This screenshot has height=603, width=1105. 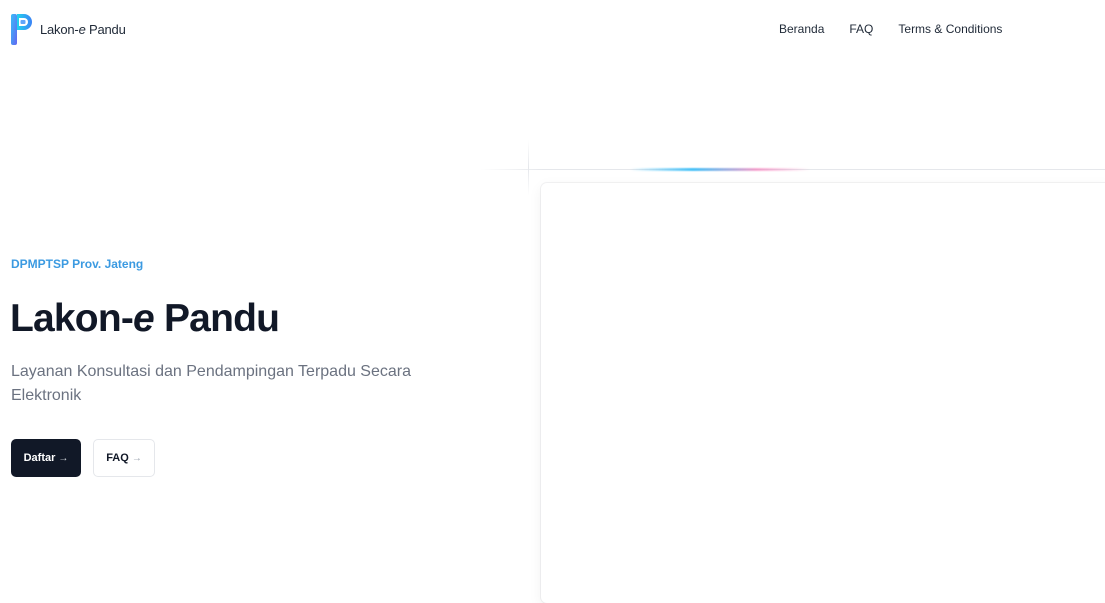 What do you see at coordinates (890, 29) in the screenshot?
I see `main-nav: Beranda FAQ Terms & Conditions` at bounding box center [890, 29].